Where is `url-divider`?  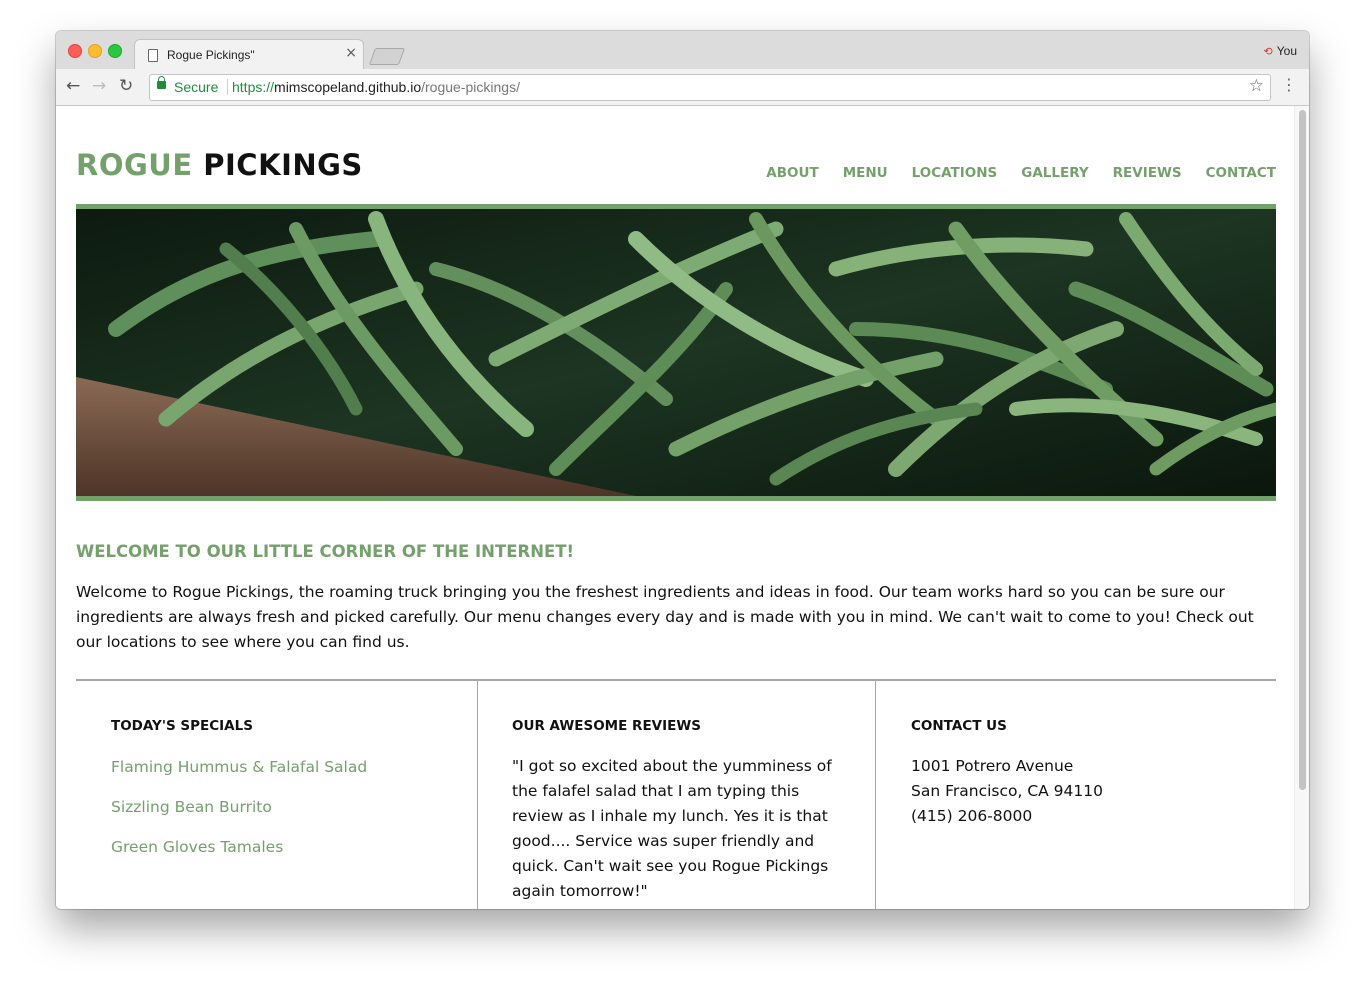 url-divider is located at coordinates (227, 87).